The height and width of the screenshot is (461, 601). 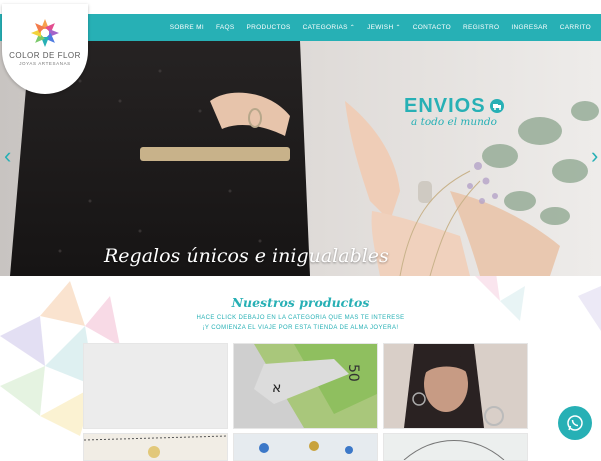 I want to click on nav-label: CONTACTO, so click(x=432, y=27).